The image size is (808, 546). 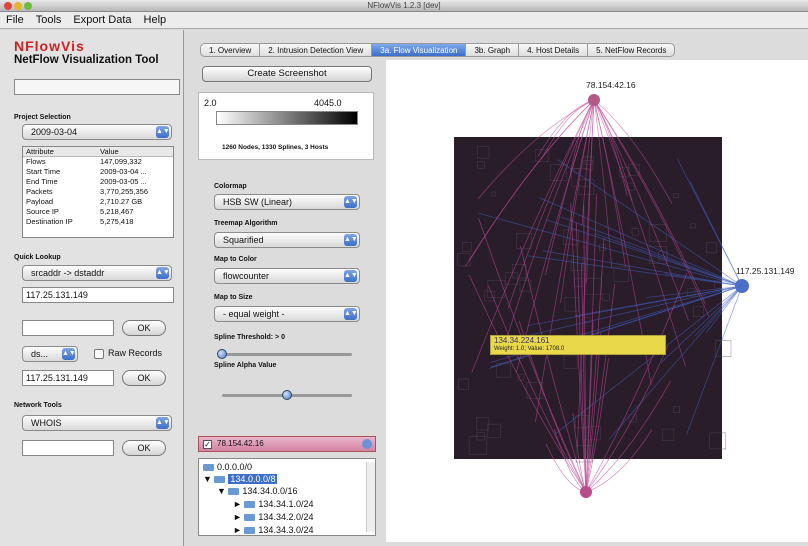 I want to click on attr-name: End Time, so click(x=42, y=181).